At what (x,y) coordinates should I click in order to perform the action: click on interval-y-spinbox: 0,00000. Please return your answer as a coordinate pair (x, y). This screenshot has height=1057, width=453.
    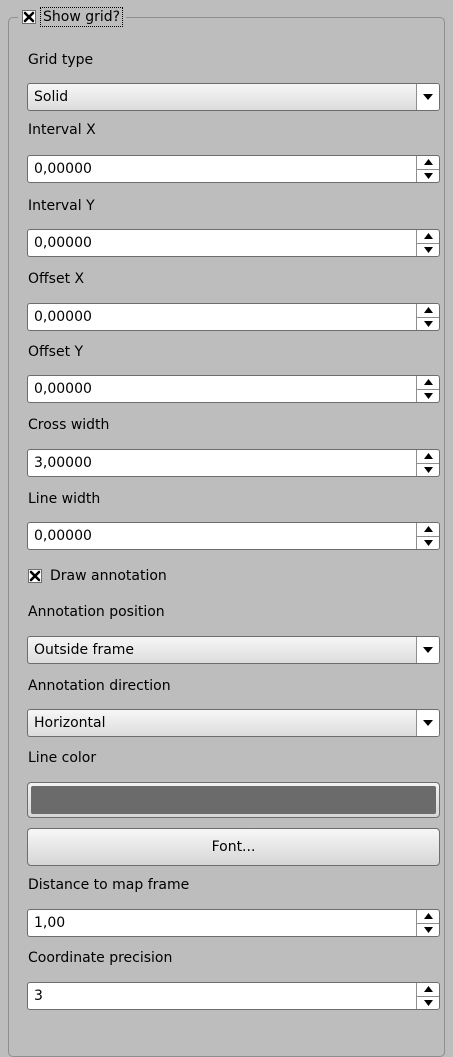
    Looking at the image, I should click on (233, 243).